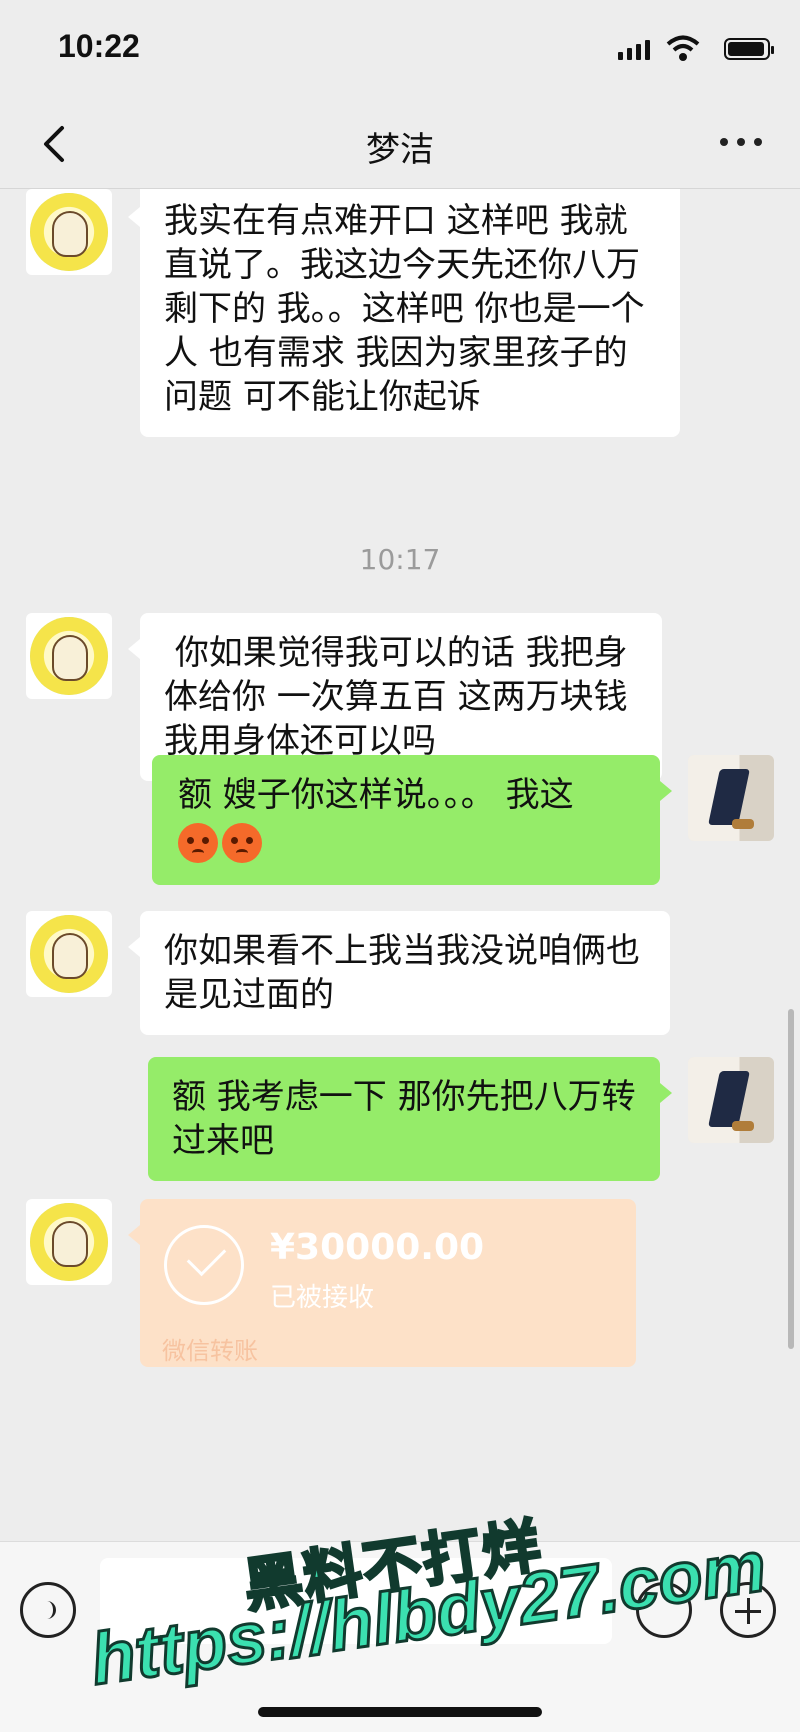 This screenshot has width=800, height=1732. I want to click on message-text: 额 嫂子你这样说。。。 我这, so click(376, 795).